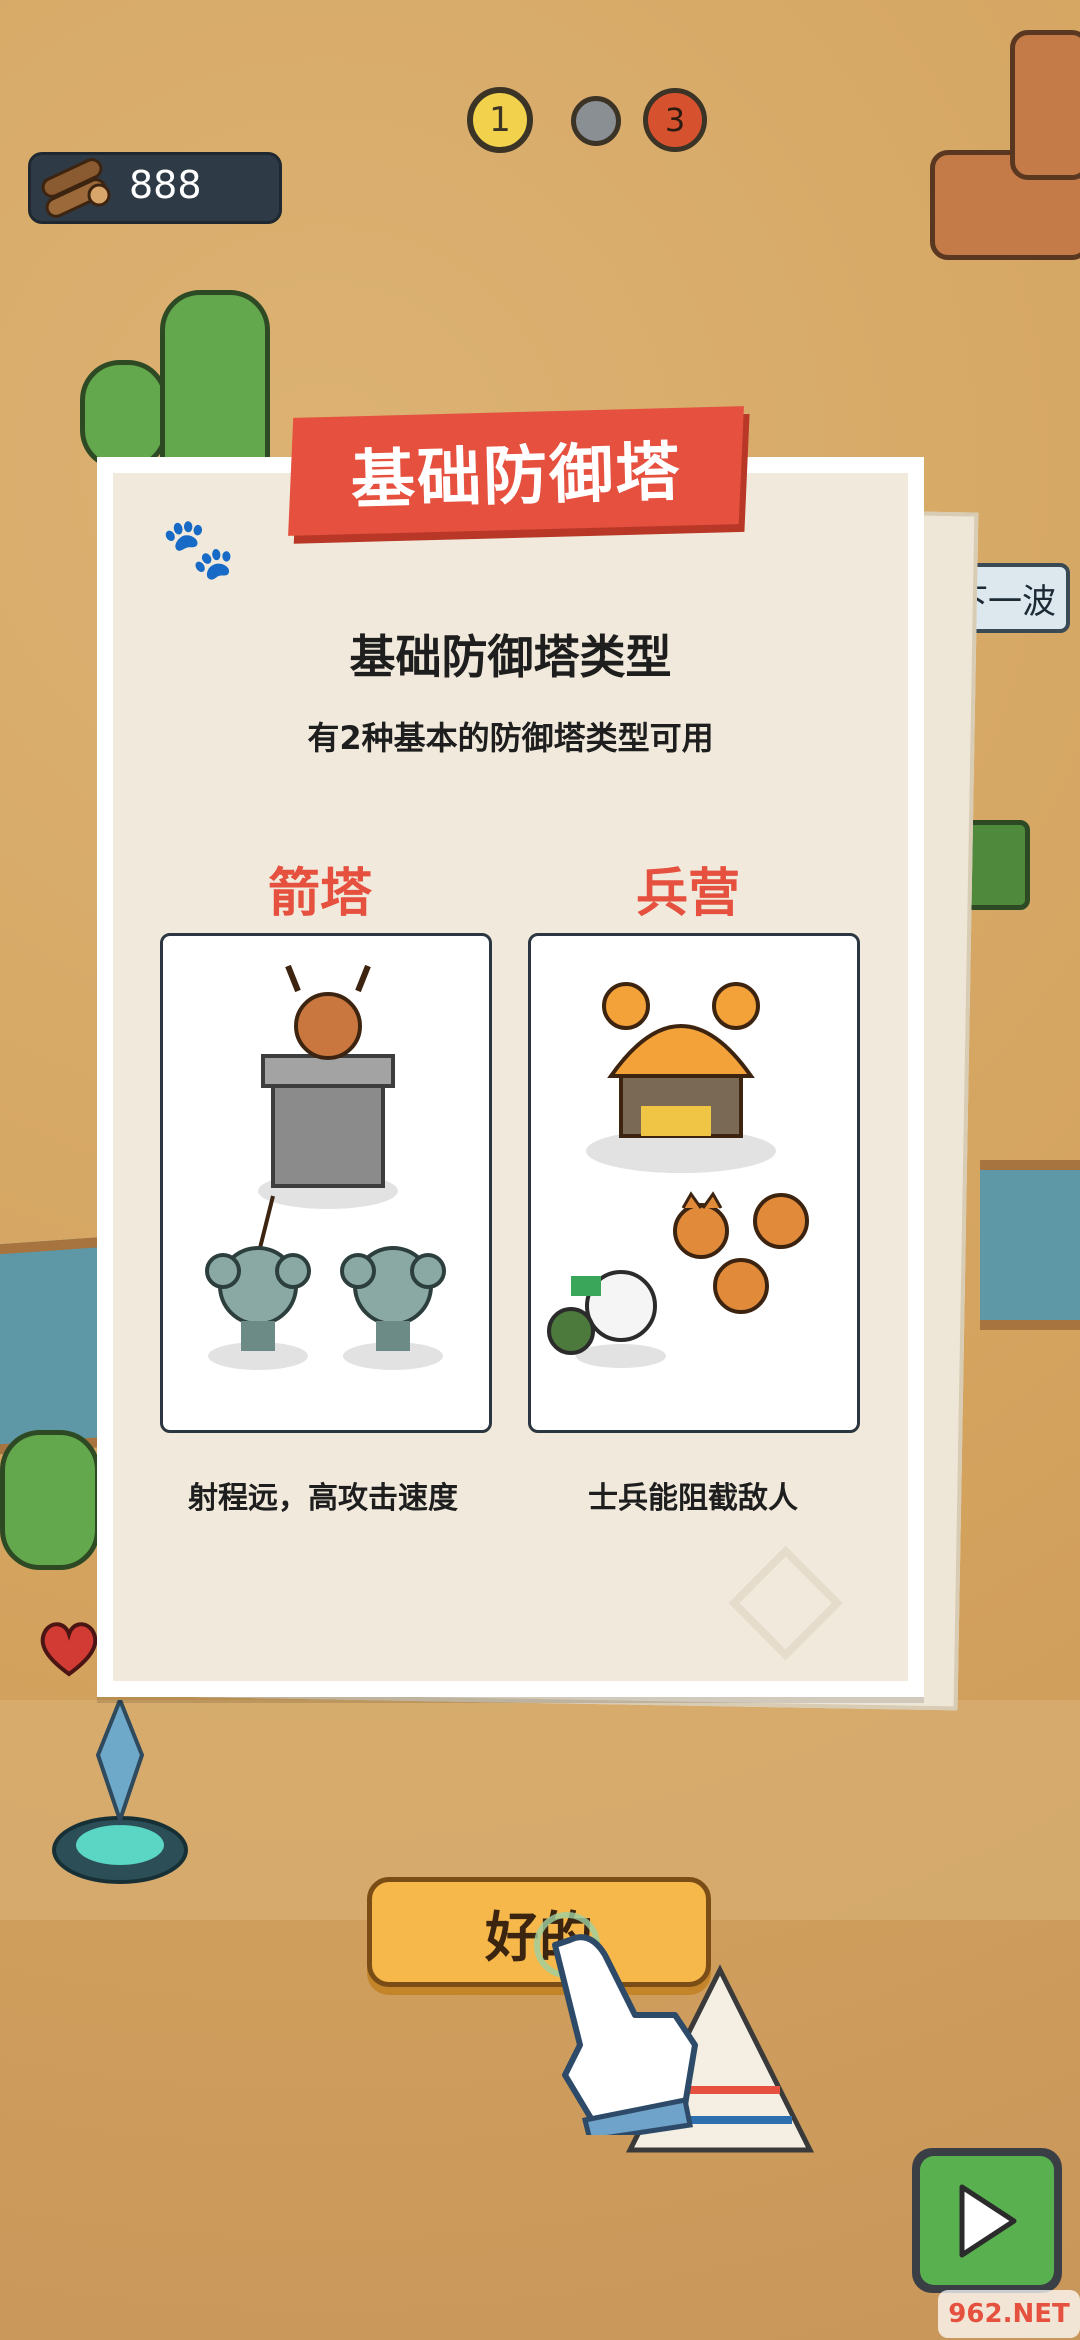 This screenshot has width=1080, height=2340. Describe the element at coordinates (616, 2023) in the screenshot. I see `pointing-hand-icon` at that location.